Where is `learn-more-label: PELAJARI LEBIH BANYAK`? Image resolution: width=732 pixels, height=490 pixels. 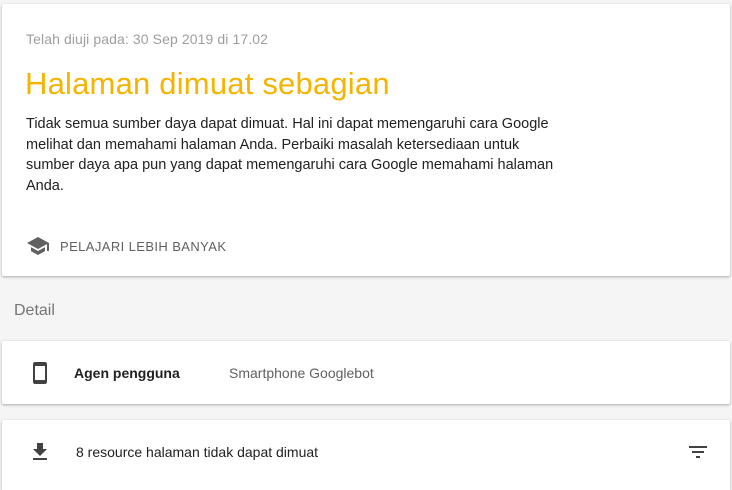
learn-more-label: PELAJARI LEBIH BANYAK is located at coordinates (143, 246).